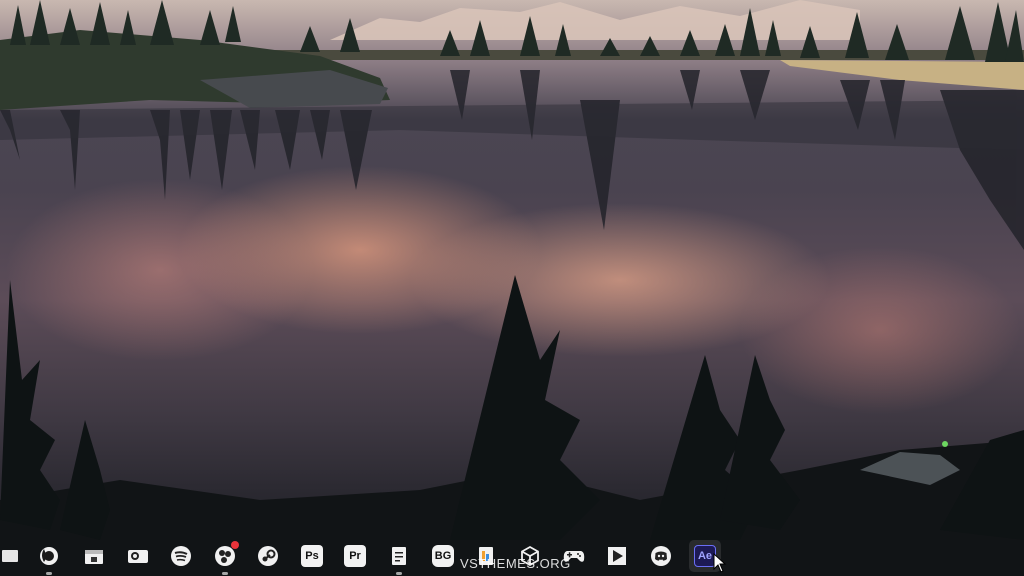 This screenshot has height=576, width=1024. I want to click on discord-icon, so click(661, 556).